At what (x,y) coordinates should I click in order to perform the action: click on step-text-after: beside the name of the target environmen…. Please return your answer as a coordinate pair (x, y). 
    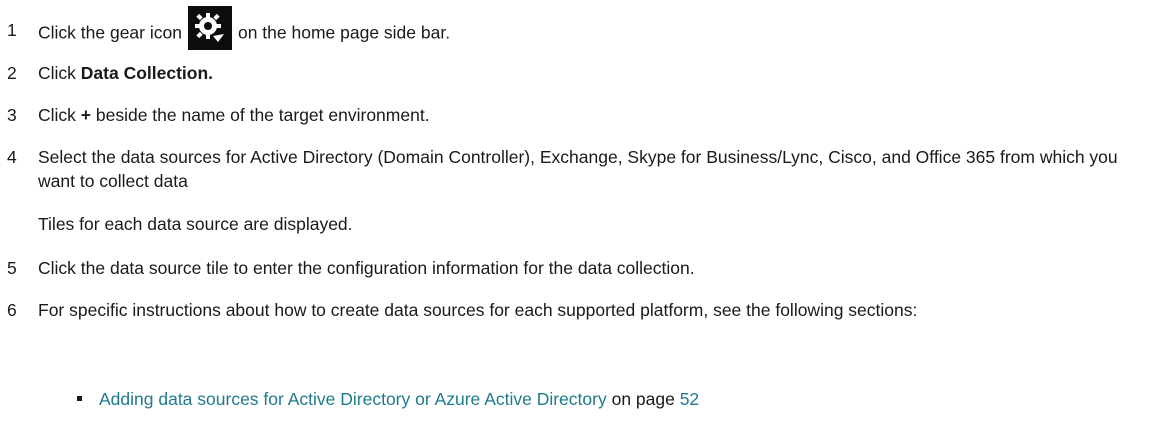
    Looking at the image, I should click on (260, 115).